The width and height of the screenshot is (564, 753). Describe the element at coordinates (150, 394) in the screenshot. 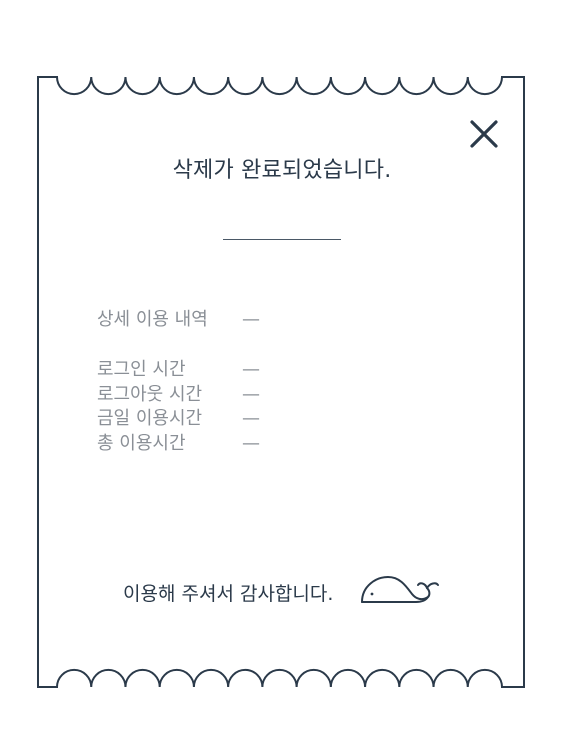

I see `detail-label: 로그아웃 시간` at that location.